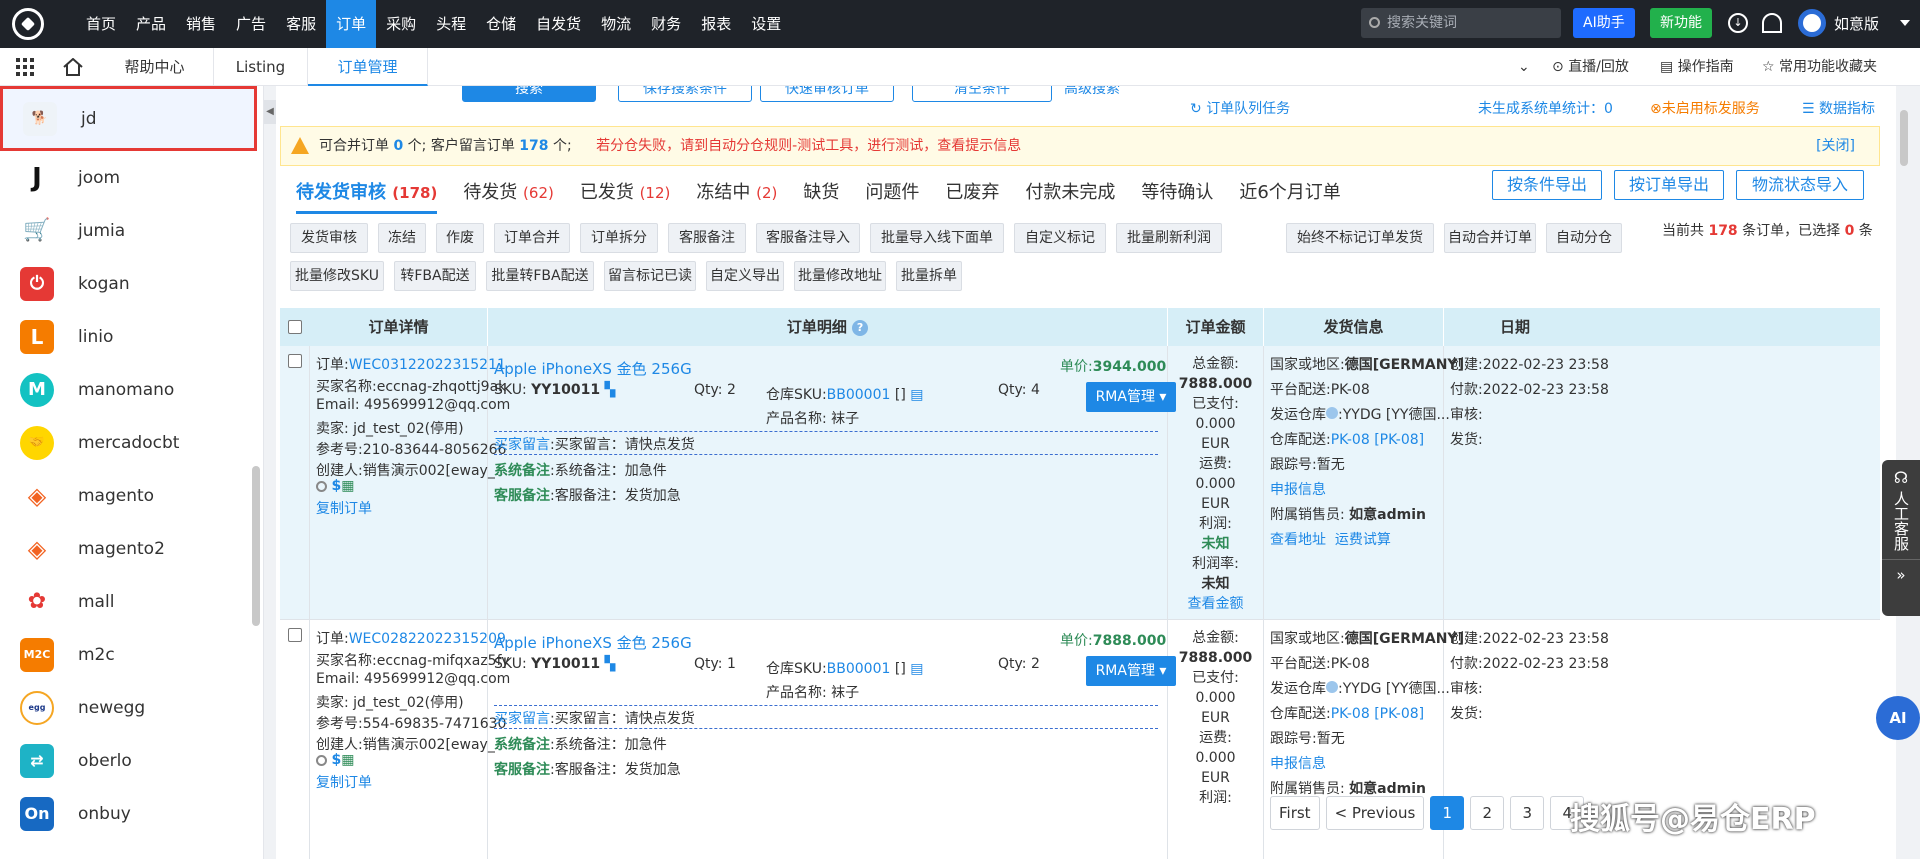  Describe the element at coordinates (131, 389) in the screenshot. I see `sidebar-item-manomano: Mmanomano` at that location.